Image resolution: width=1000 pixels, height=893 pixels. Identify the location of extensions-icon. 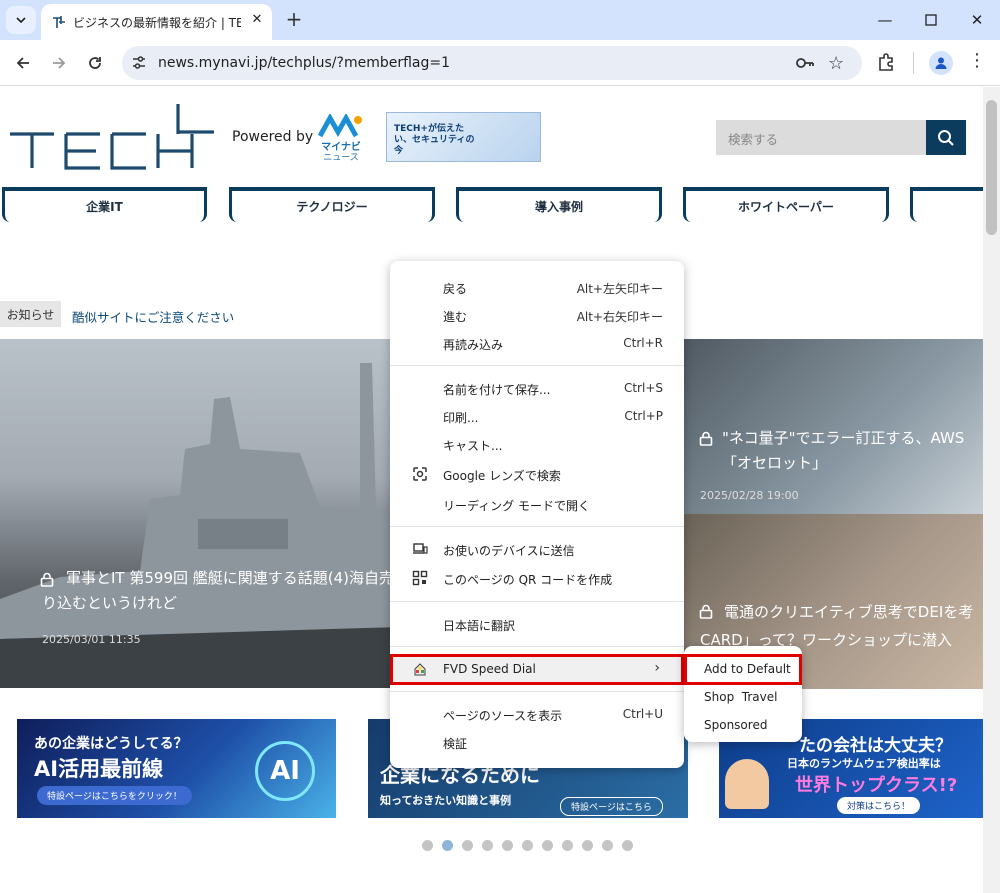
(886, 64).